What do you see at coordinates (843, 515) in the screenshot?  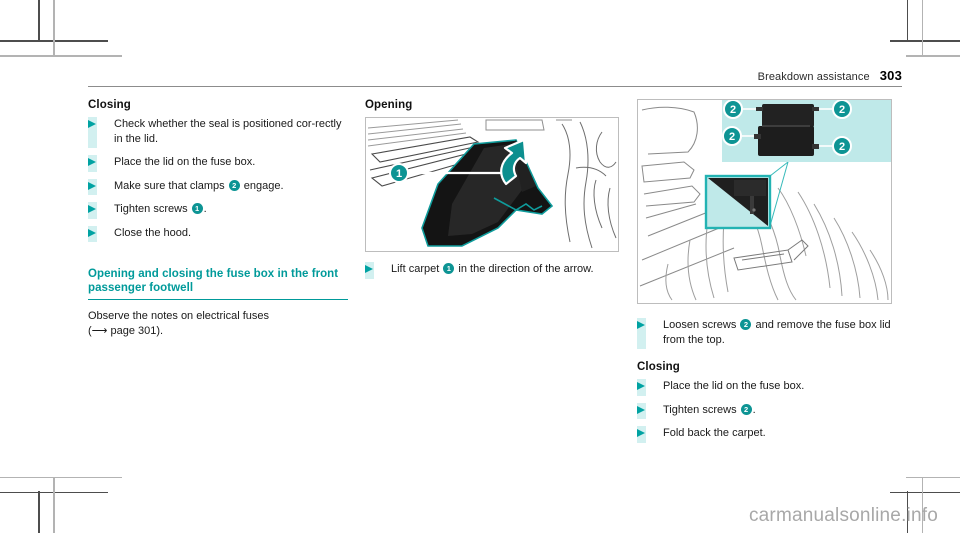 I see `site-watermark: carmanualsonline.info` at bounding box center [843, 515].